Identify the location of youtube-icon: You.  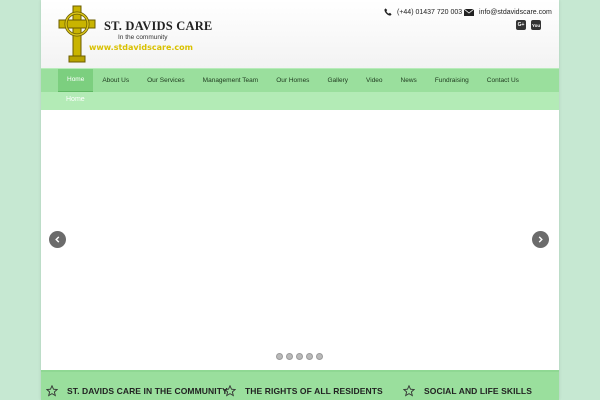
(536, 25).